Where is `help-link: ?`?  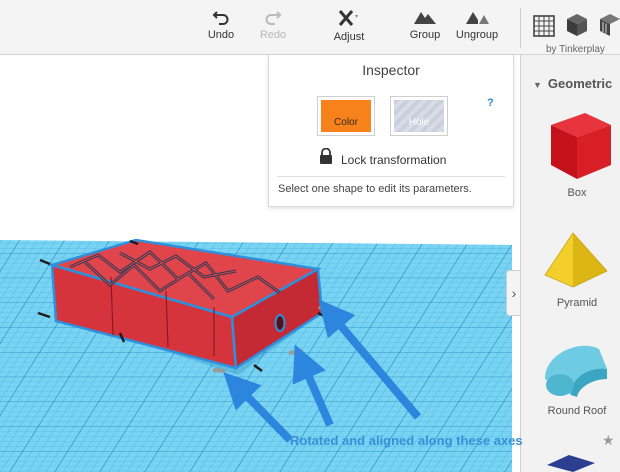
help-link: ? is located at coordinates (490, 103).